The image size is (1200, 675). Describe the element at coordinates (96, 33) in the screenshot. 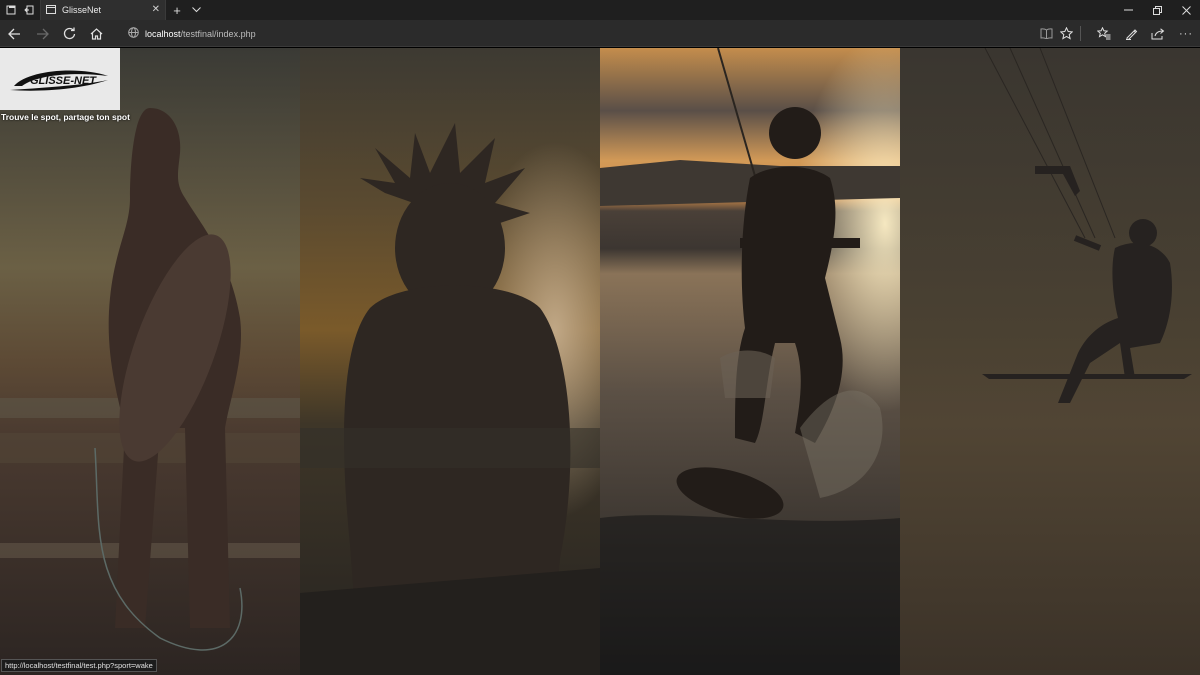

I see `home-button` at that location.